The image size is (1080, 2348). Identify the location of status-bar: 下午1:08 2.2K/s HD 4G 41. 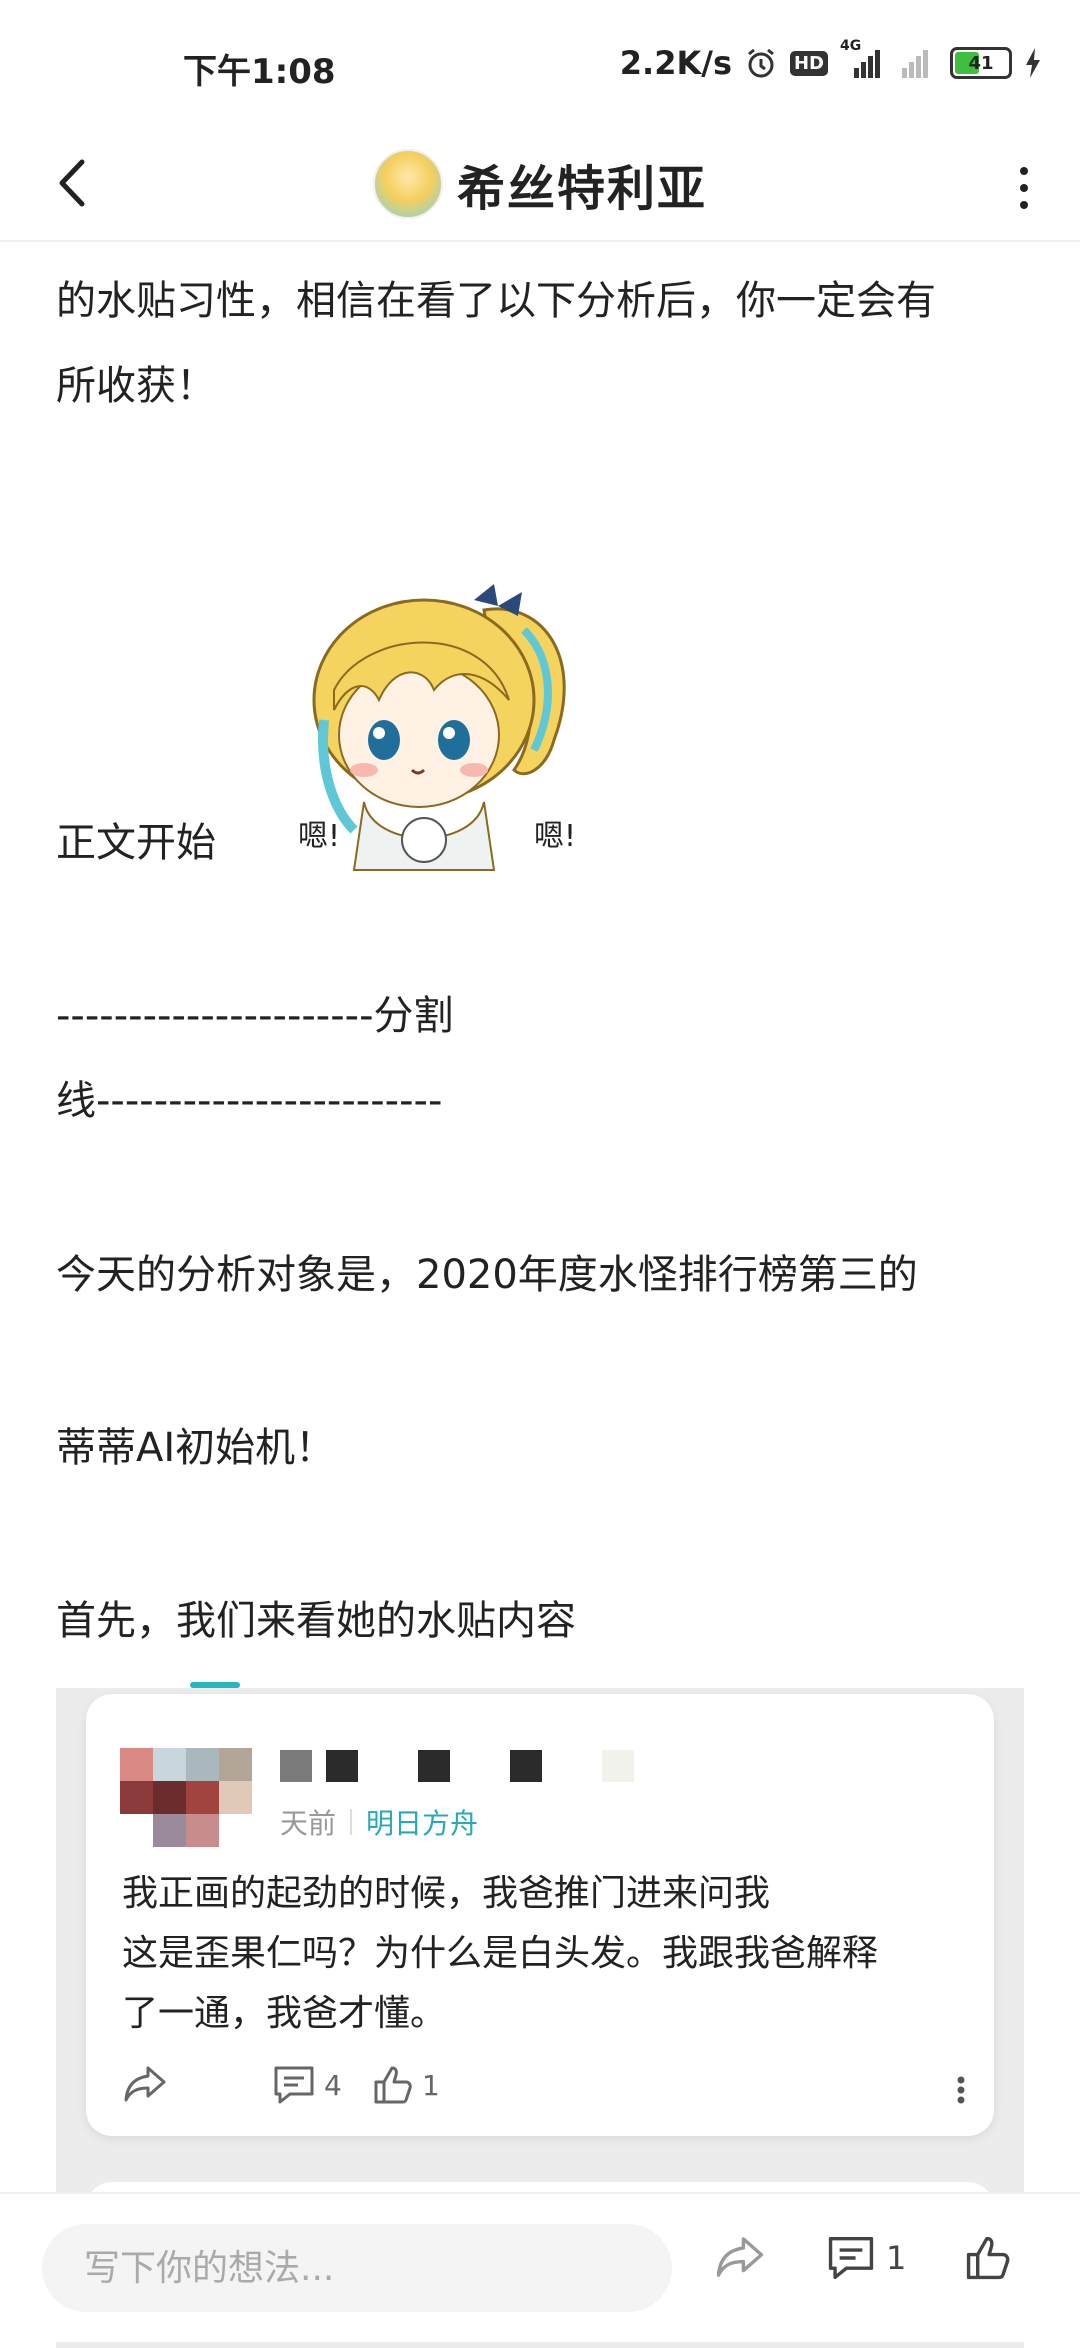
(540, 64).